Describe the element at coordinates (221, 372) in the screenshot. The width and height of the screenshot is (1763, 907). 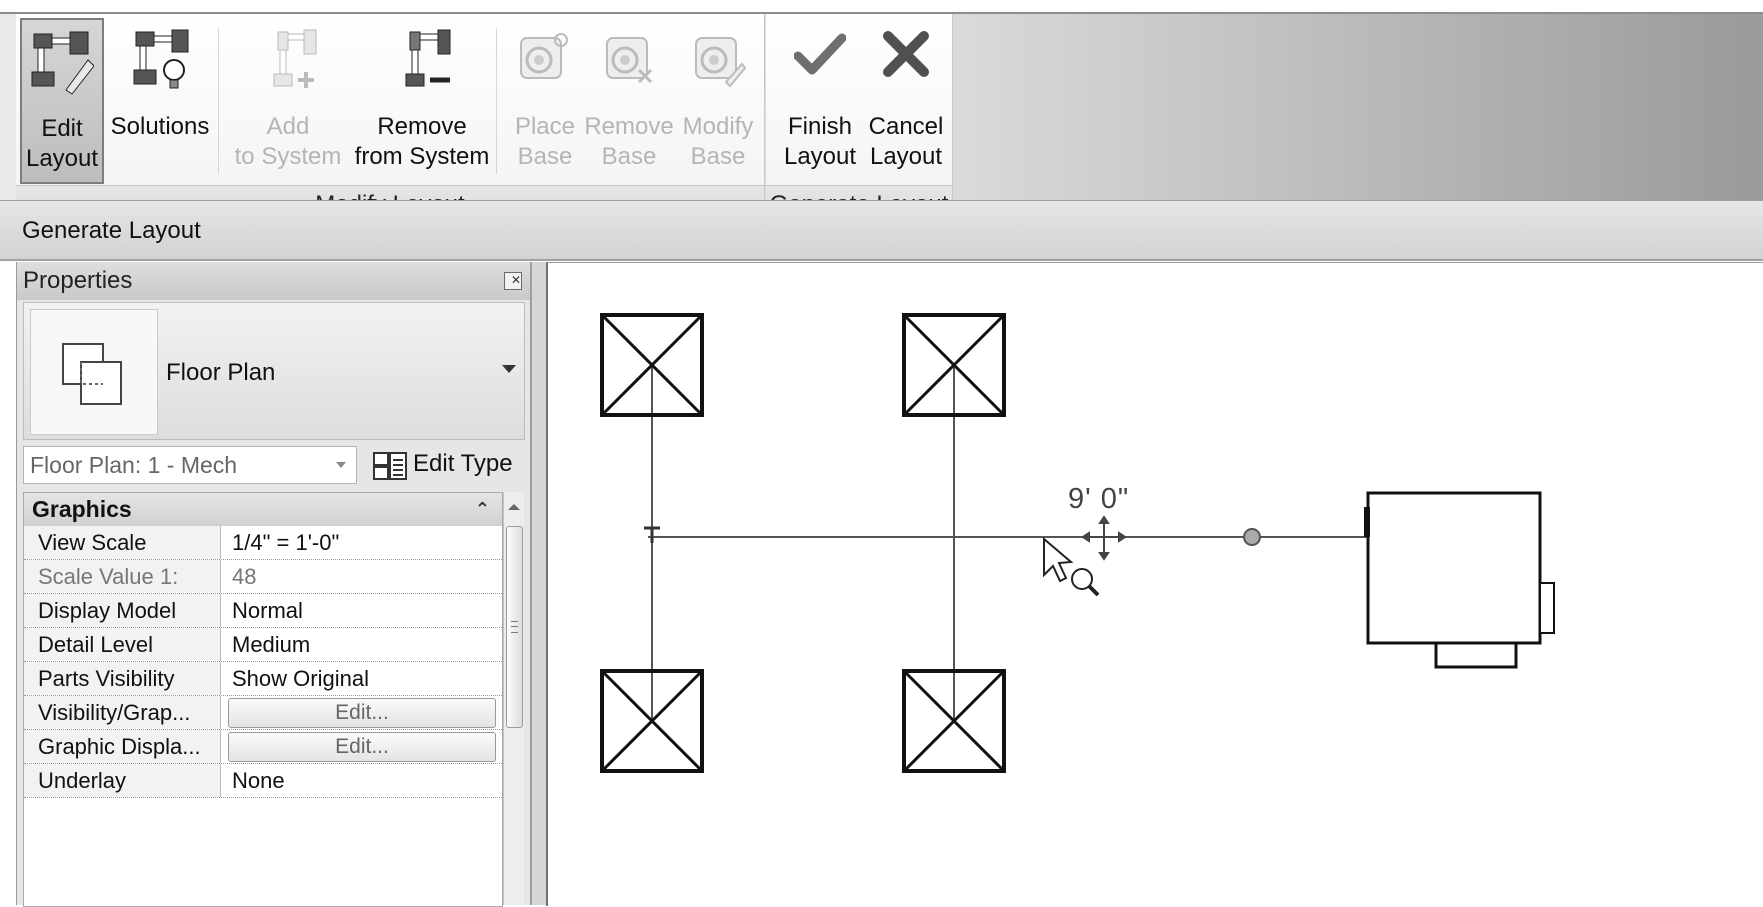
I see `type-name: Floor Plan` at that location.